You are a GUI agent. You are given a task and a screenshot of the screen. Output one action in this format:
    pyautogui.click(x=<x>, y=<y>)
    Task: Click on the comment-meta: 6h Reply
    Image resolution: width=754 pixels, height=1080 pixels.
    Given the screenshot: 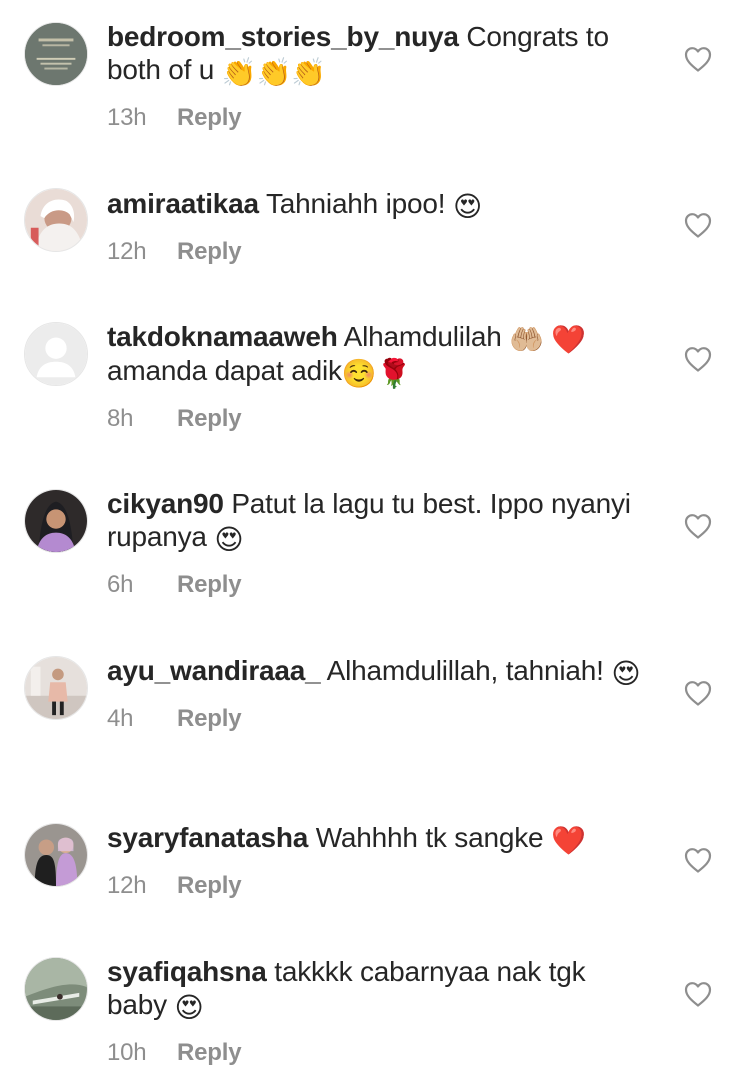 What is the action you would take?
    pyautogui.click(x=377, y=585)
    